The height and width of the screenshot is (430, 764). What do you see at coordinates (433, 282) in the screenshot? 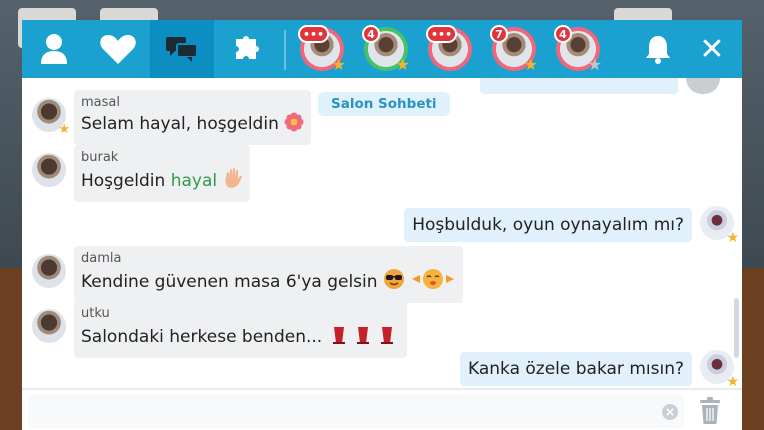
I see `kissing-face-emoji-icon` at bounding box center [433, 282].